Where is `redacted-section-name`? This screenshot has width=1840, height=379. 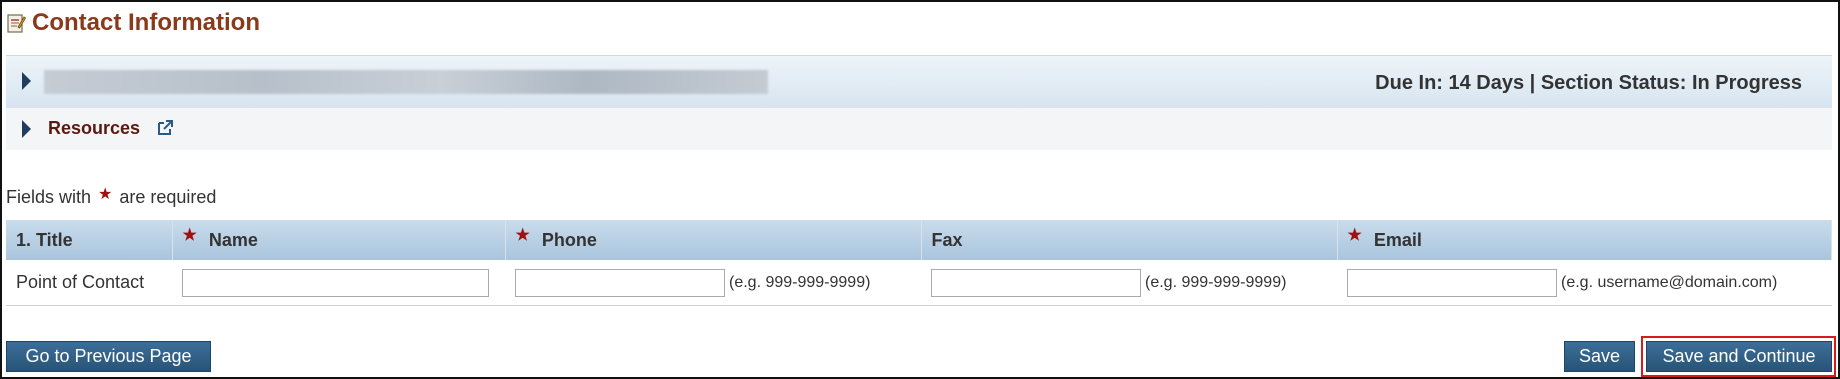
redacted-section-name is located at coordinates (406, 82).